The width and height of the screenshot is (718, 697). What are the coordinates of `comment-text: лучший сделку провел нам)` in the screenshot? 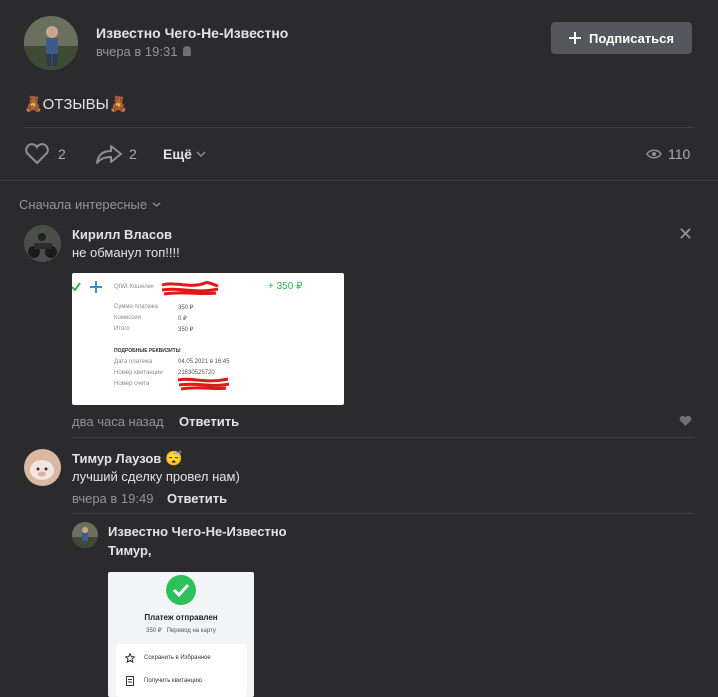 It's located at (156, 476).